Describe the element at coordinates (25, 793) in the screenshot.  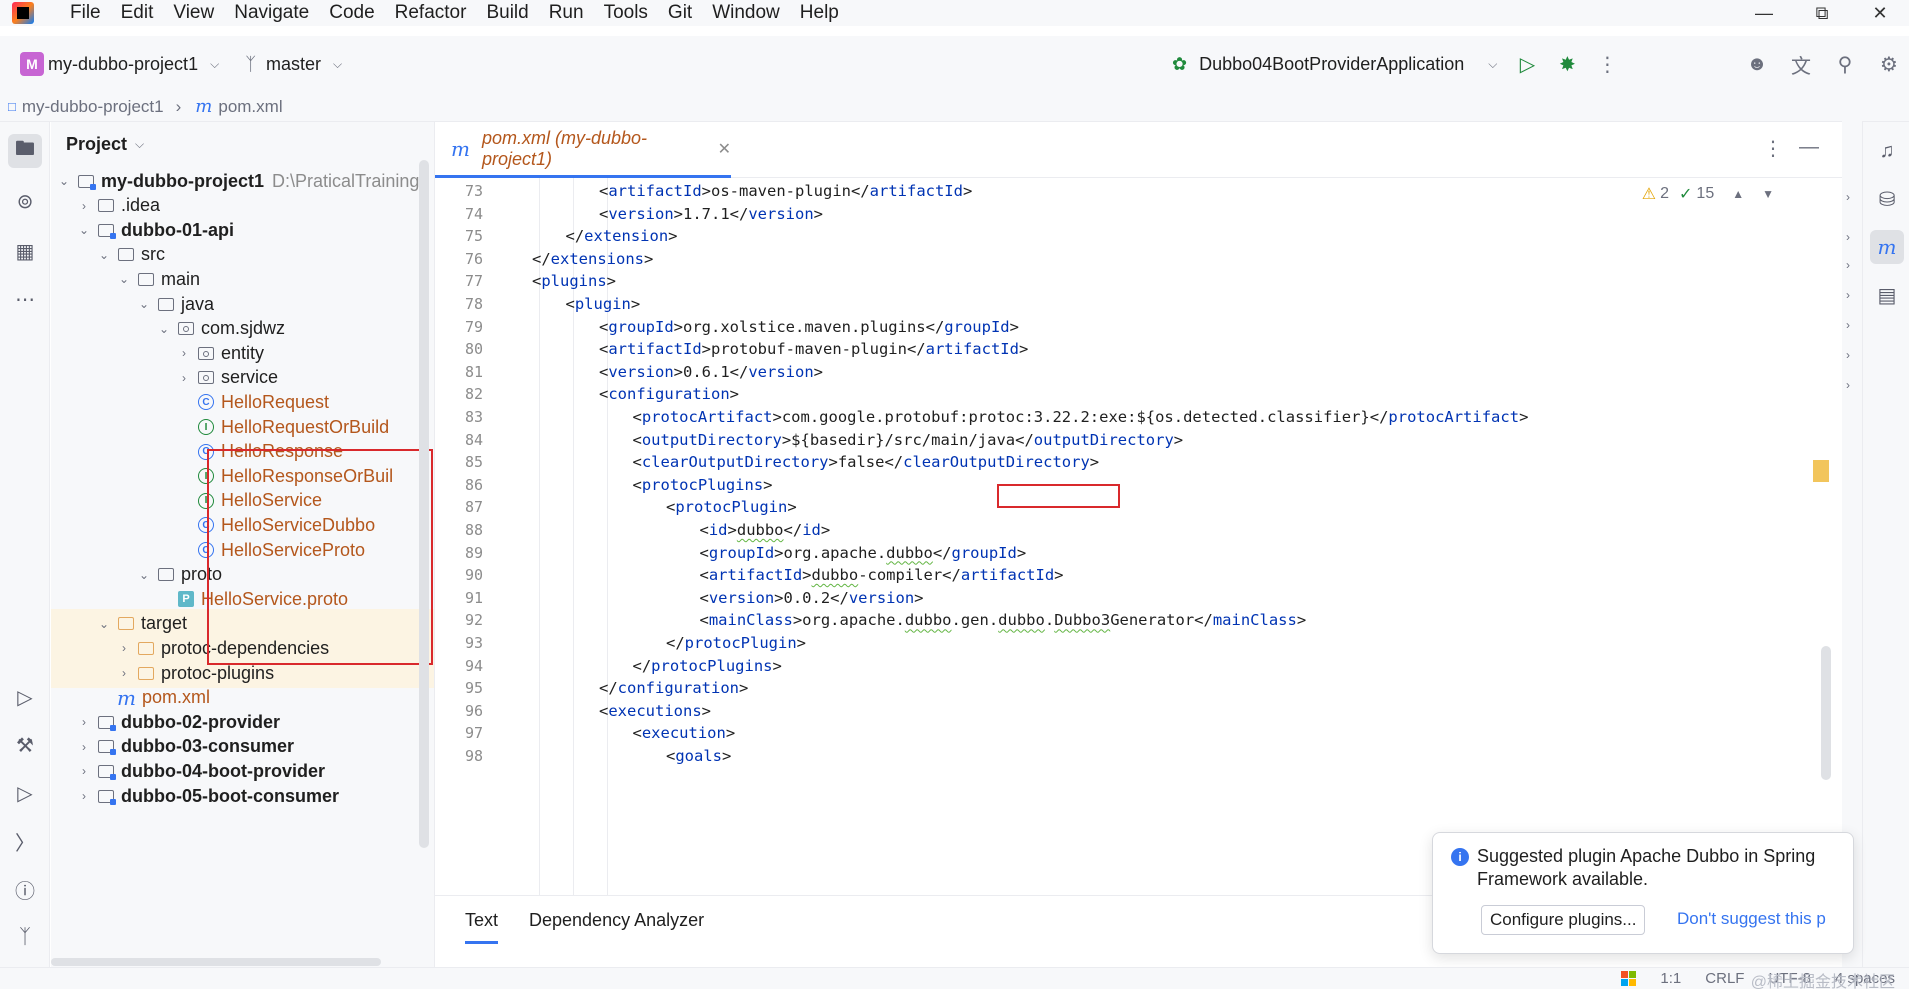
I see `run-tool-icon: ▷` at that location.